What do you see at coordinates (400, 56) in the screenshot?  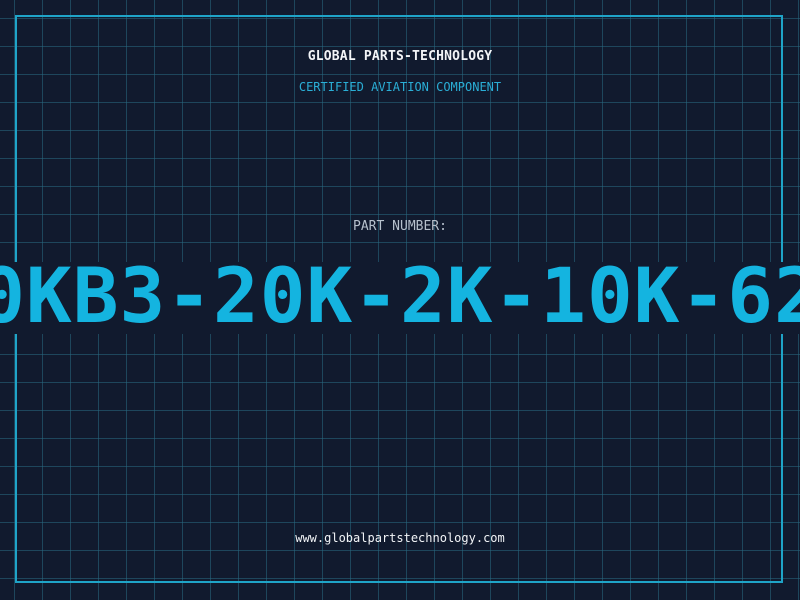 I see `company-name: GLOBAL PARTS-TECHNOLOGY` at bounding box center [400, 56].